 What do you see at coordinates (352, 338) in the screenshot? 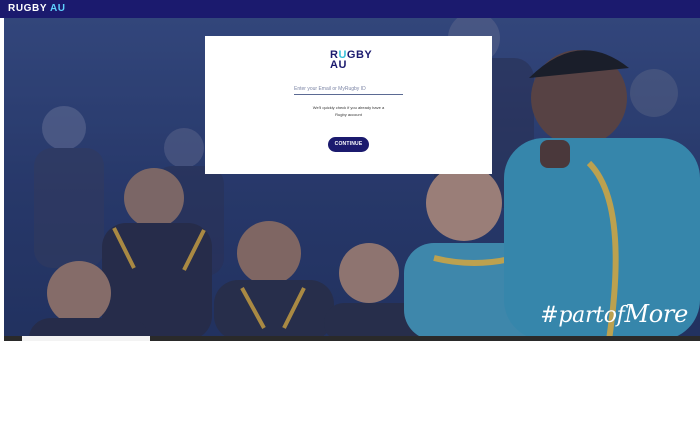
I see `bottom-strip` at bounding box center [352, 338].